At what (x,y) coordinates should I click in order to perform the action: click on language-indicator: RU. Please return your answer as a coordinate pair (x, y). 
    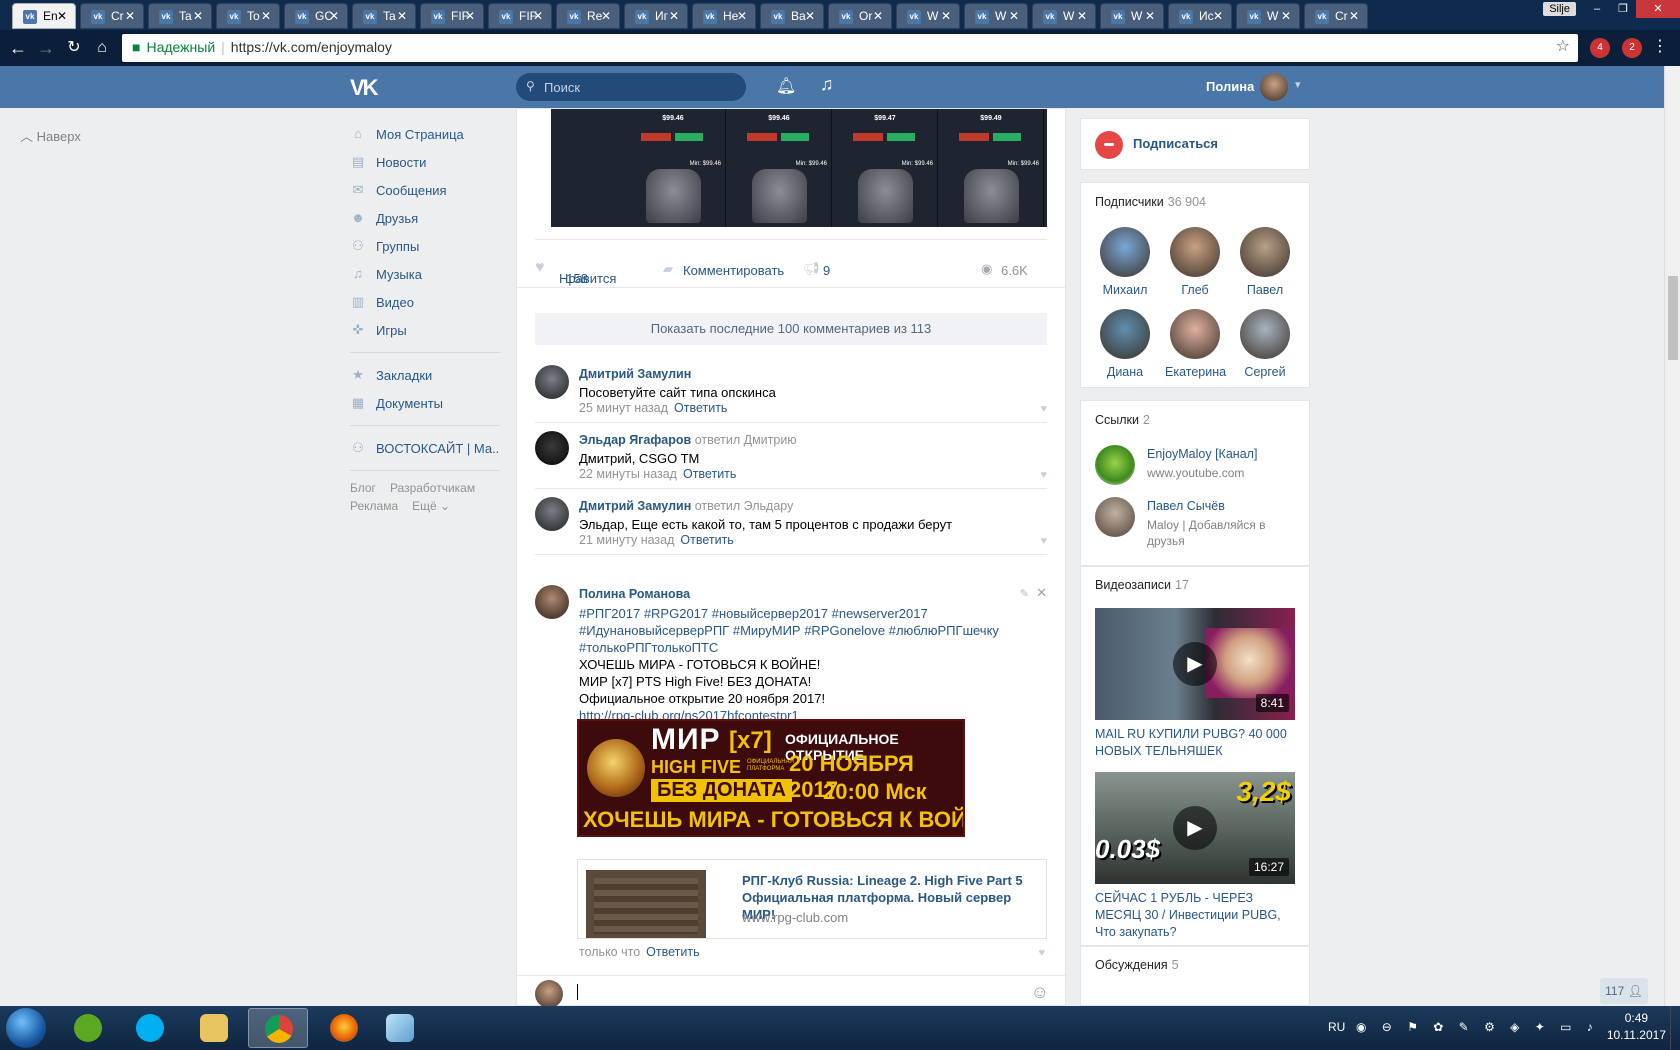
    Looking at the image, I should click on (1336, 1027).